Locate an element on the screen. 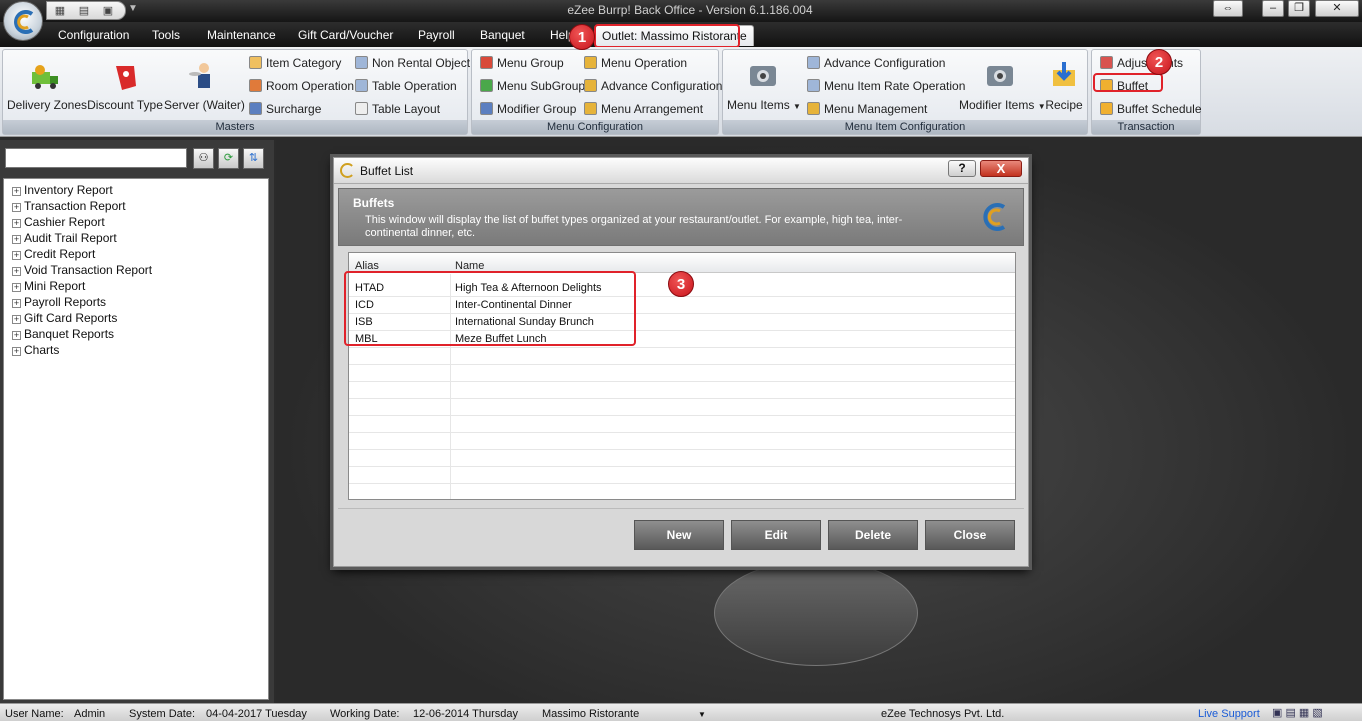  menu-group-button: Menu Group is located at coordinates (522, 63).